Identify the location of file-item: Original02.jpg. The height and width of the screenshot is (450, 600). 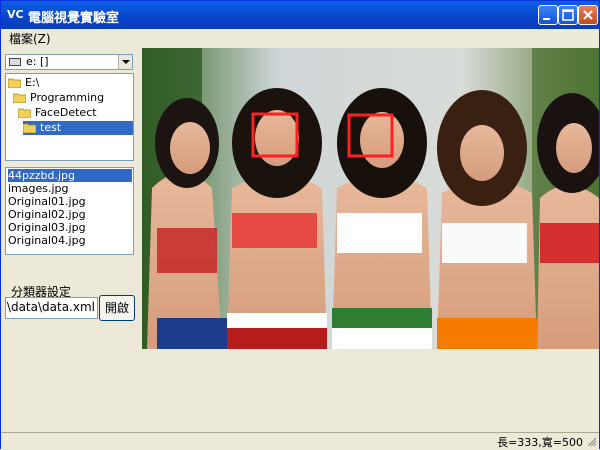
(70, 214).